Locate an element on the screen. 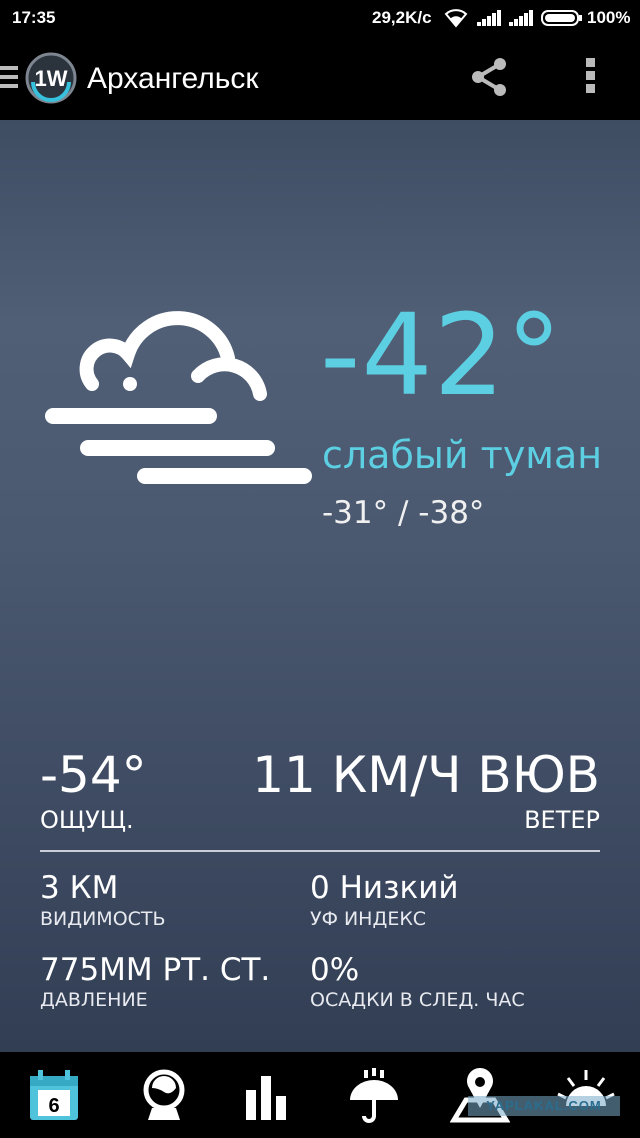 The width and height of the screenshot is (640, 1138). weather-condition: слабый туман is located at coordinates (462, 455).